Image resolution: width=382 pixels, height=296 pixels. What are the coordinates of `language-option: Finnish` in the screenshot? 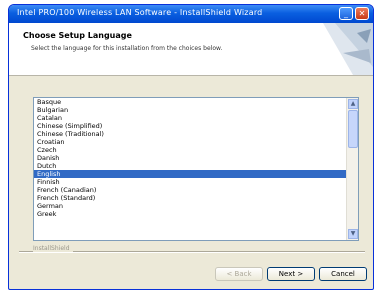 It's located at (190, 182).